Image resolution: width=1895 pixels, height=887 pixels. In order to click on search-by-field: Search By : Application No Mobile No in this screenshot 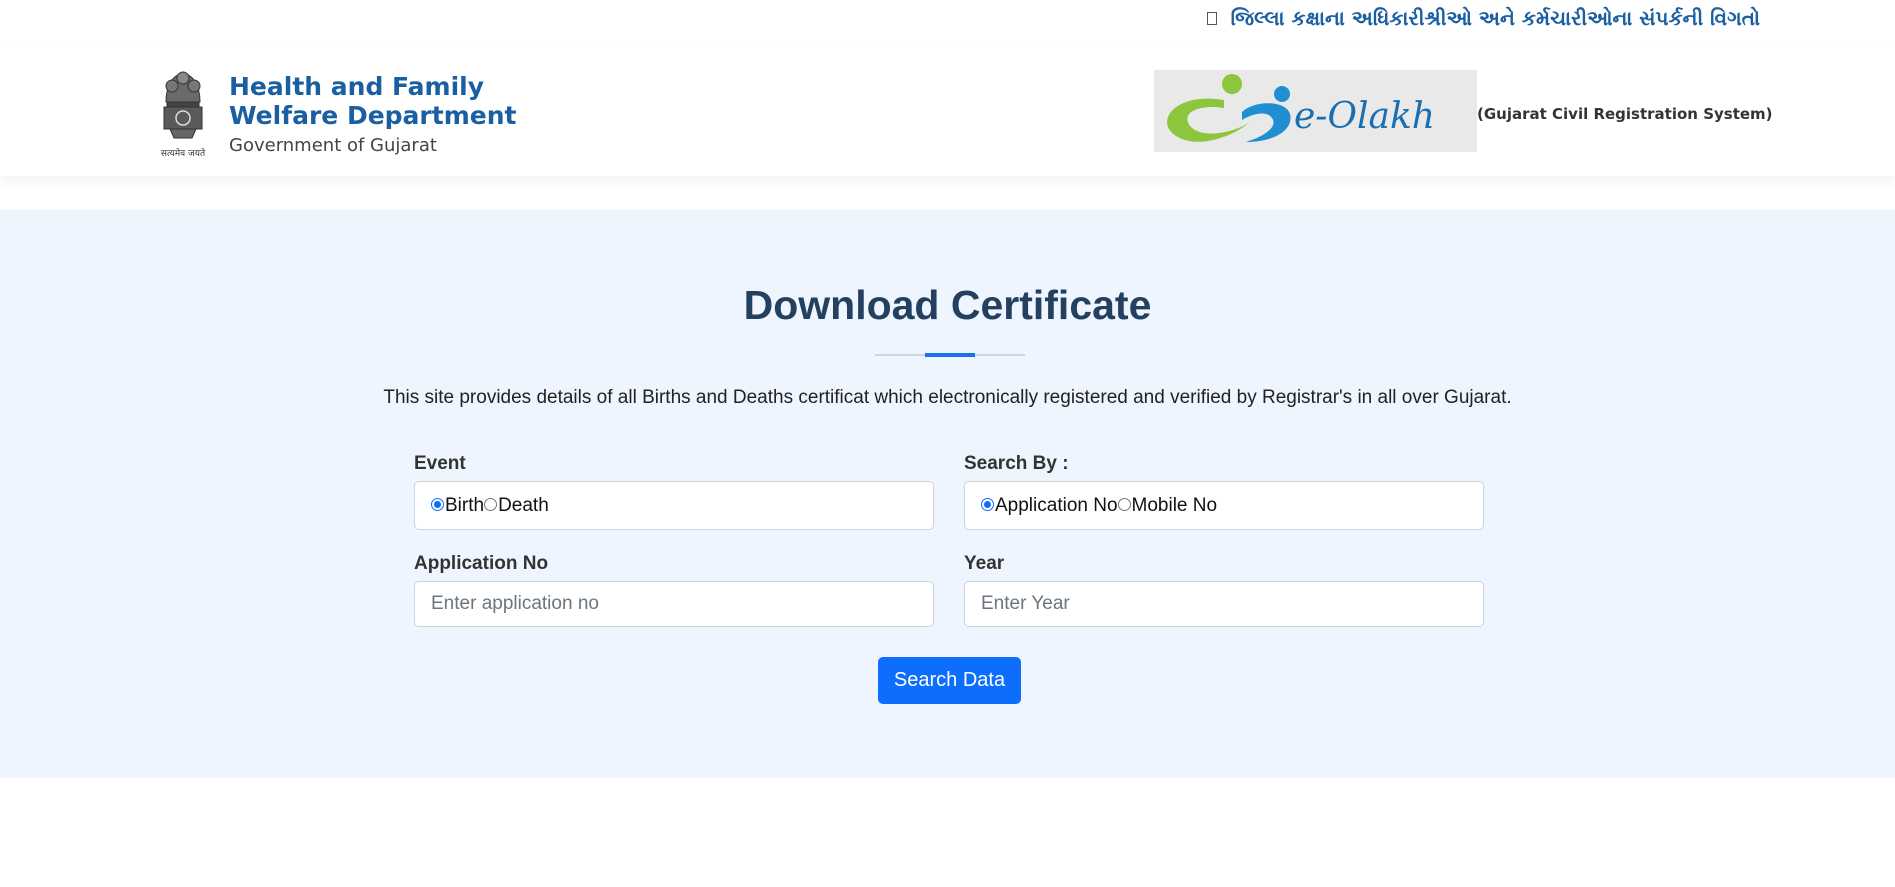, I will do `click(1224, 491)`.